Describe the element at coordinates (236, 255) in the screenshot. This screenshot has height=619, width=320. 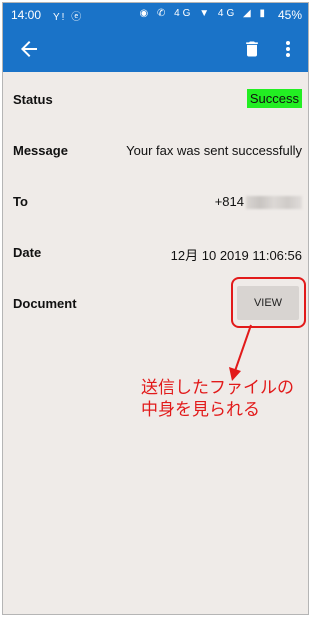
I see `date-value: 12月 10 2019 11:06:56` at that location.